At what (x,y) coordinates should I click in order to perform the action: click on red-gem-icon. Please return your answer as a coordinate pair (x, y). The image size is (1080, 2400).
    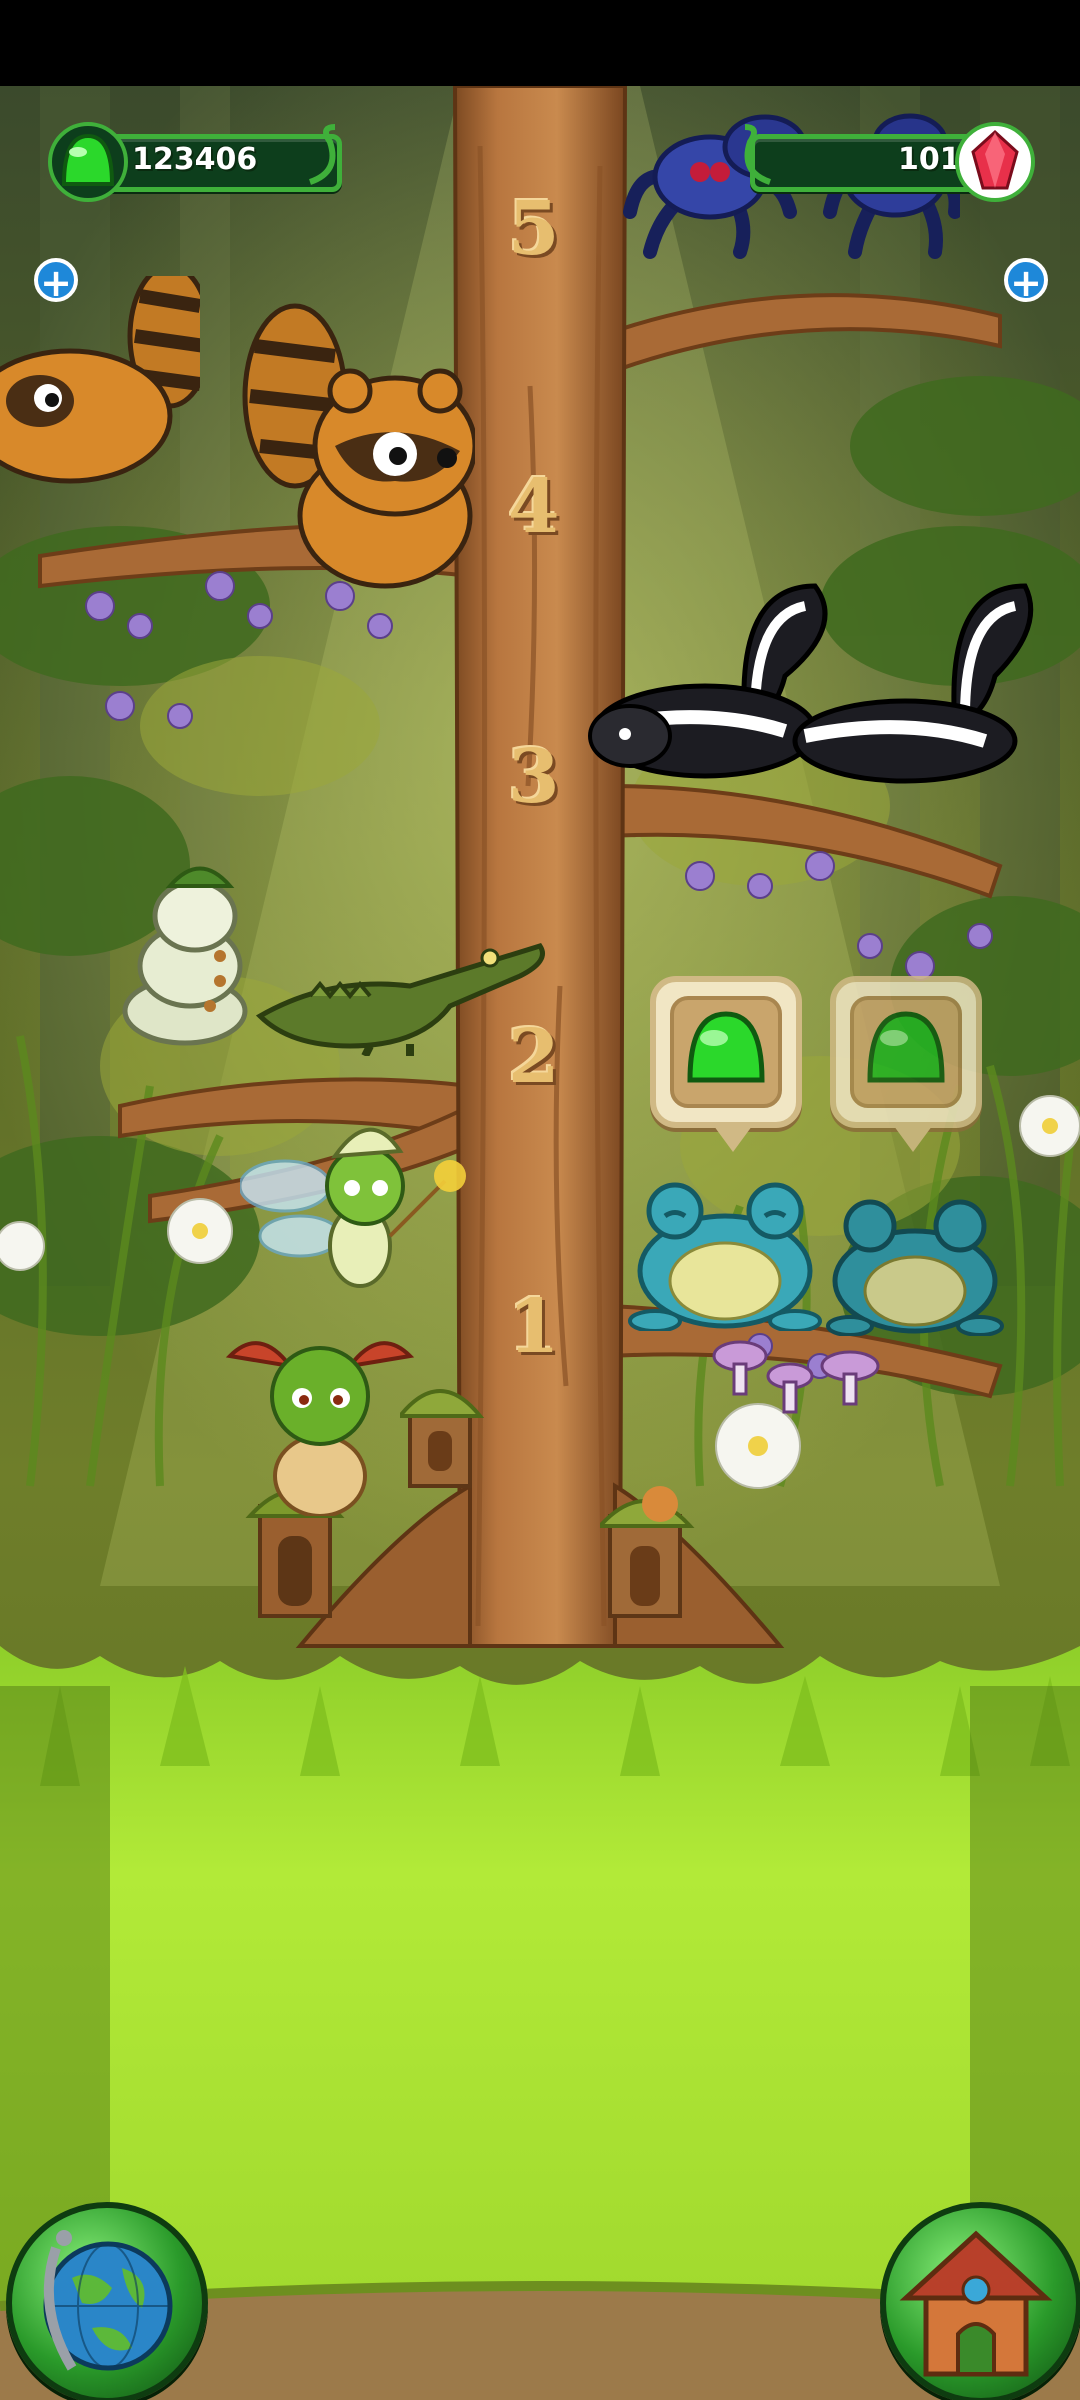
    Looking at the image, I should click on (995, 162).